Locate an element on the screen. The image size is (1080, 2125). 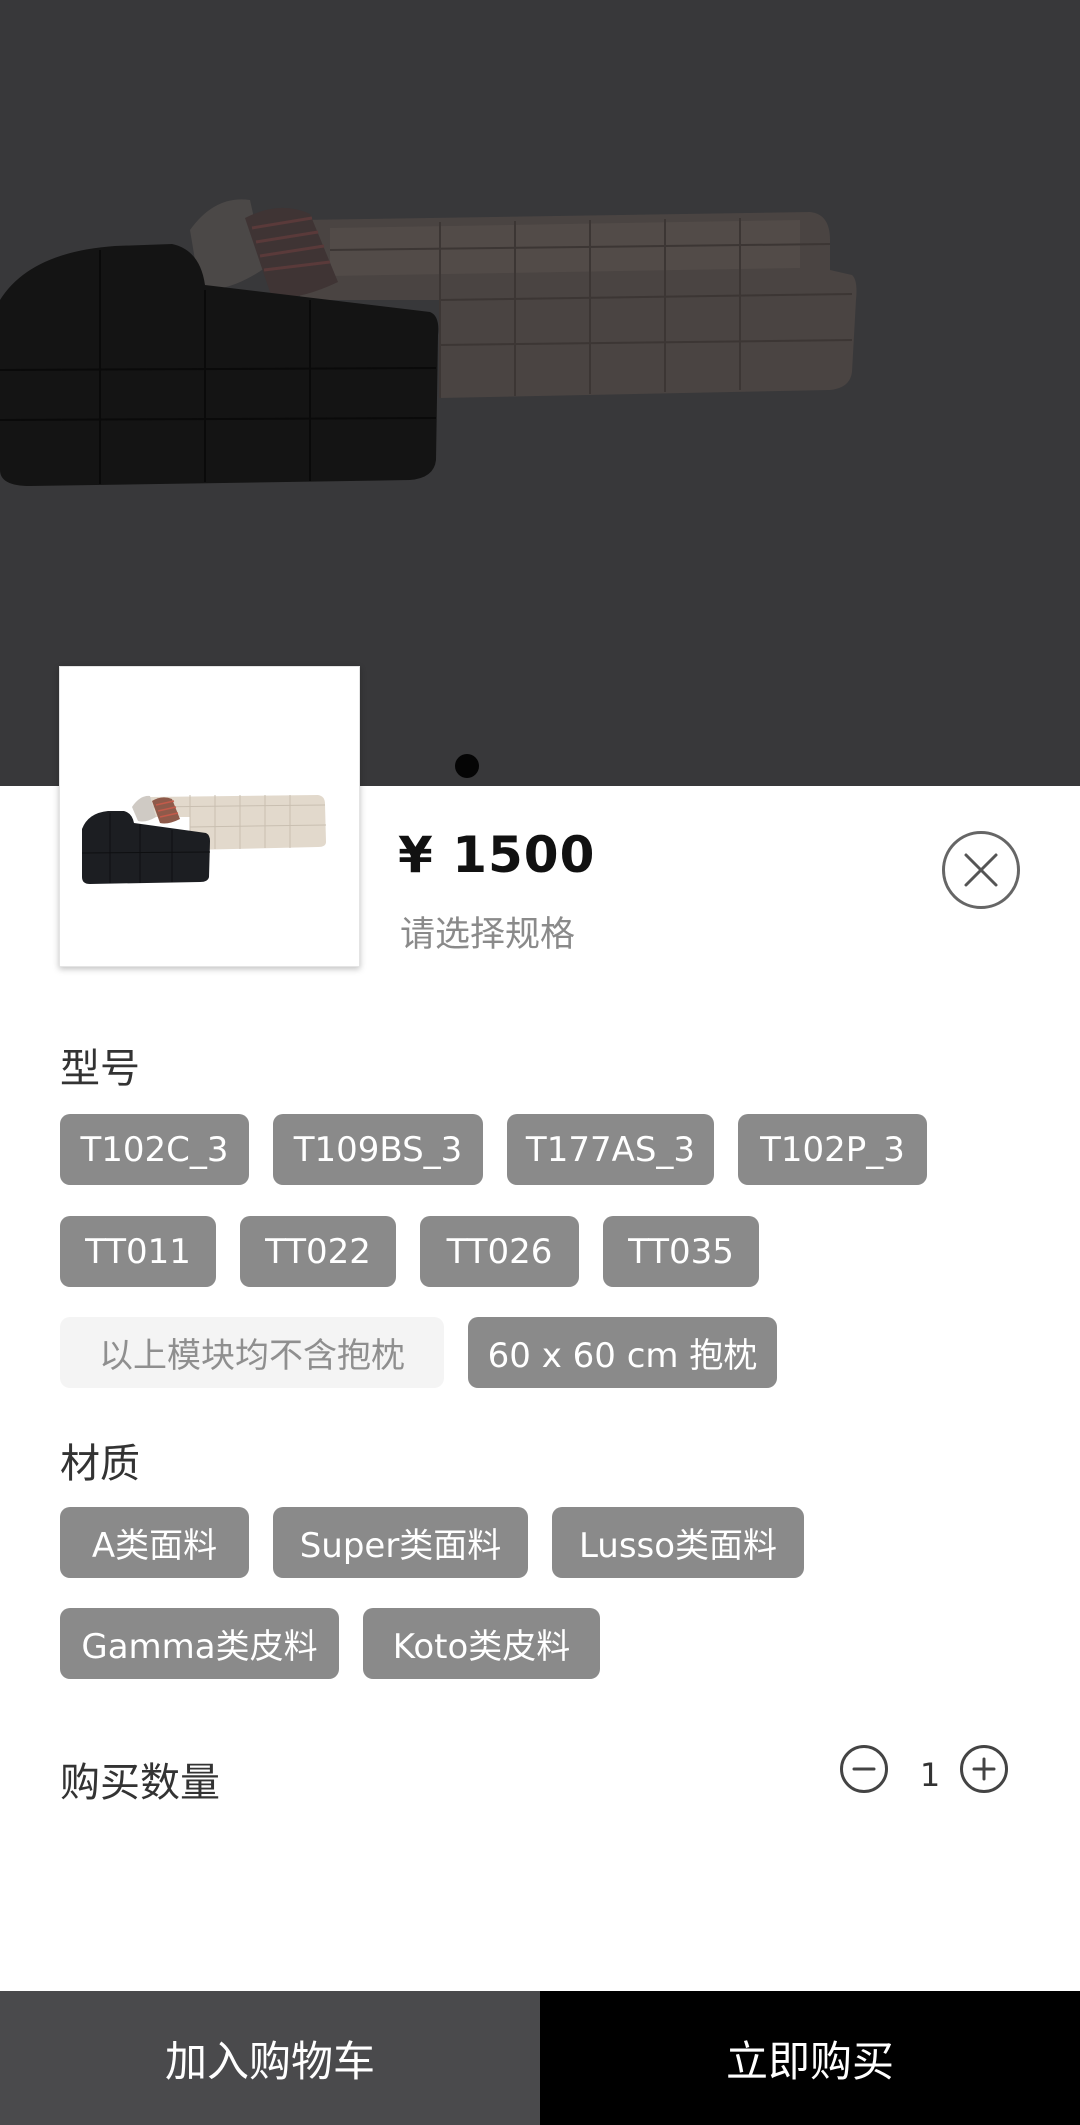
quantity-increase-button is located at coordinates (984, 1769).